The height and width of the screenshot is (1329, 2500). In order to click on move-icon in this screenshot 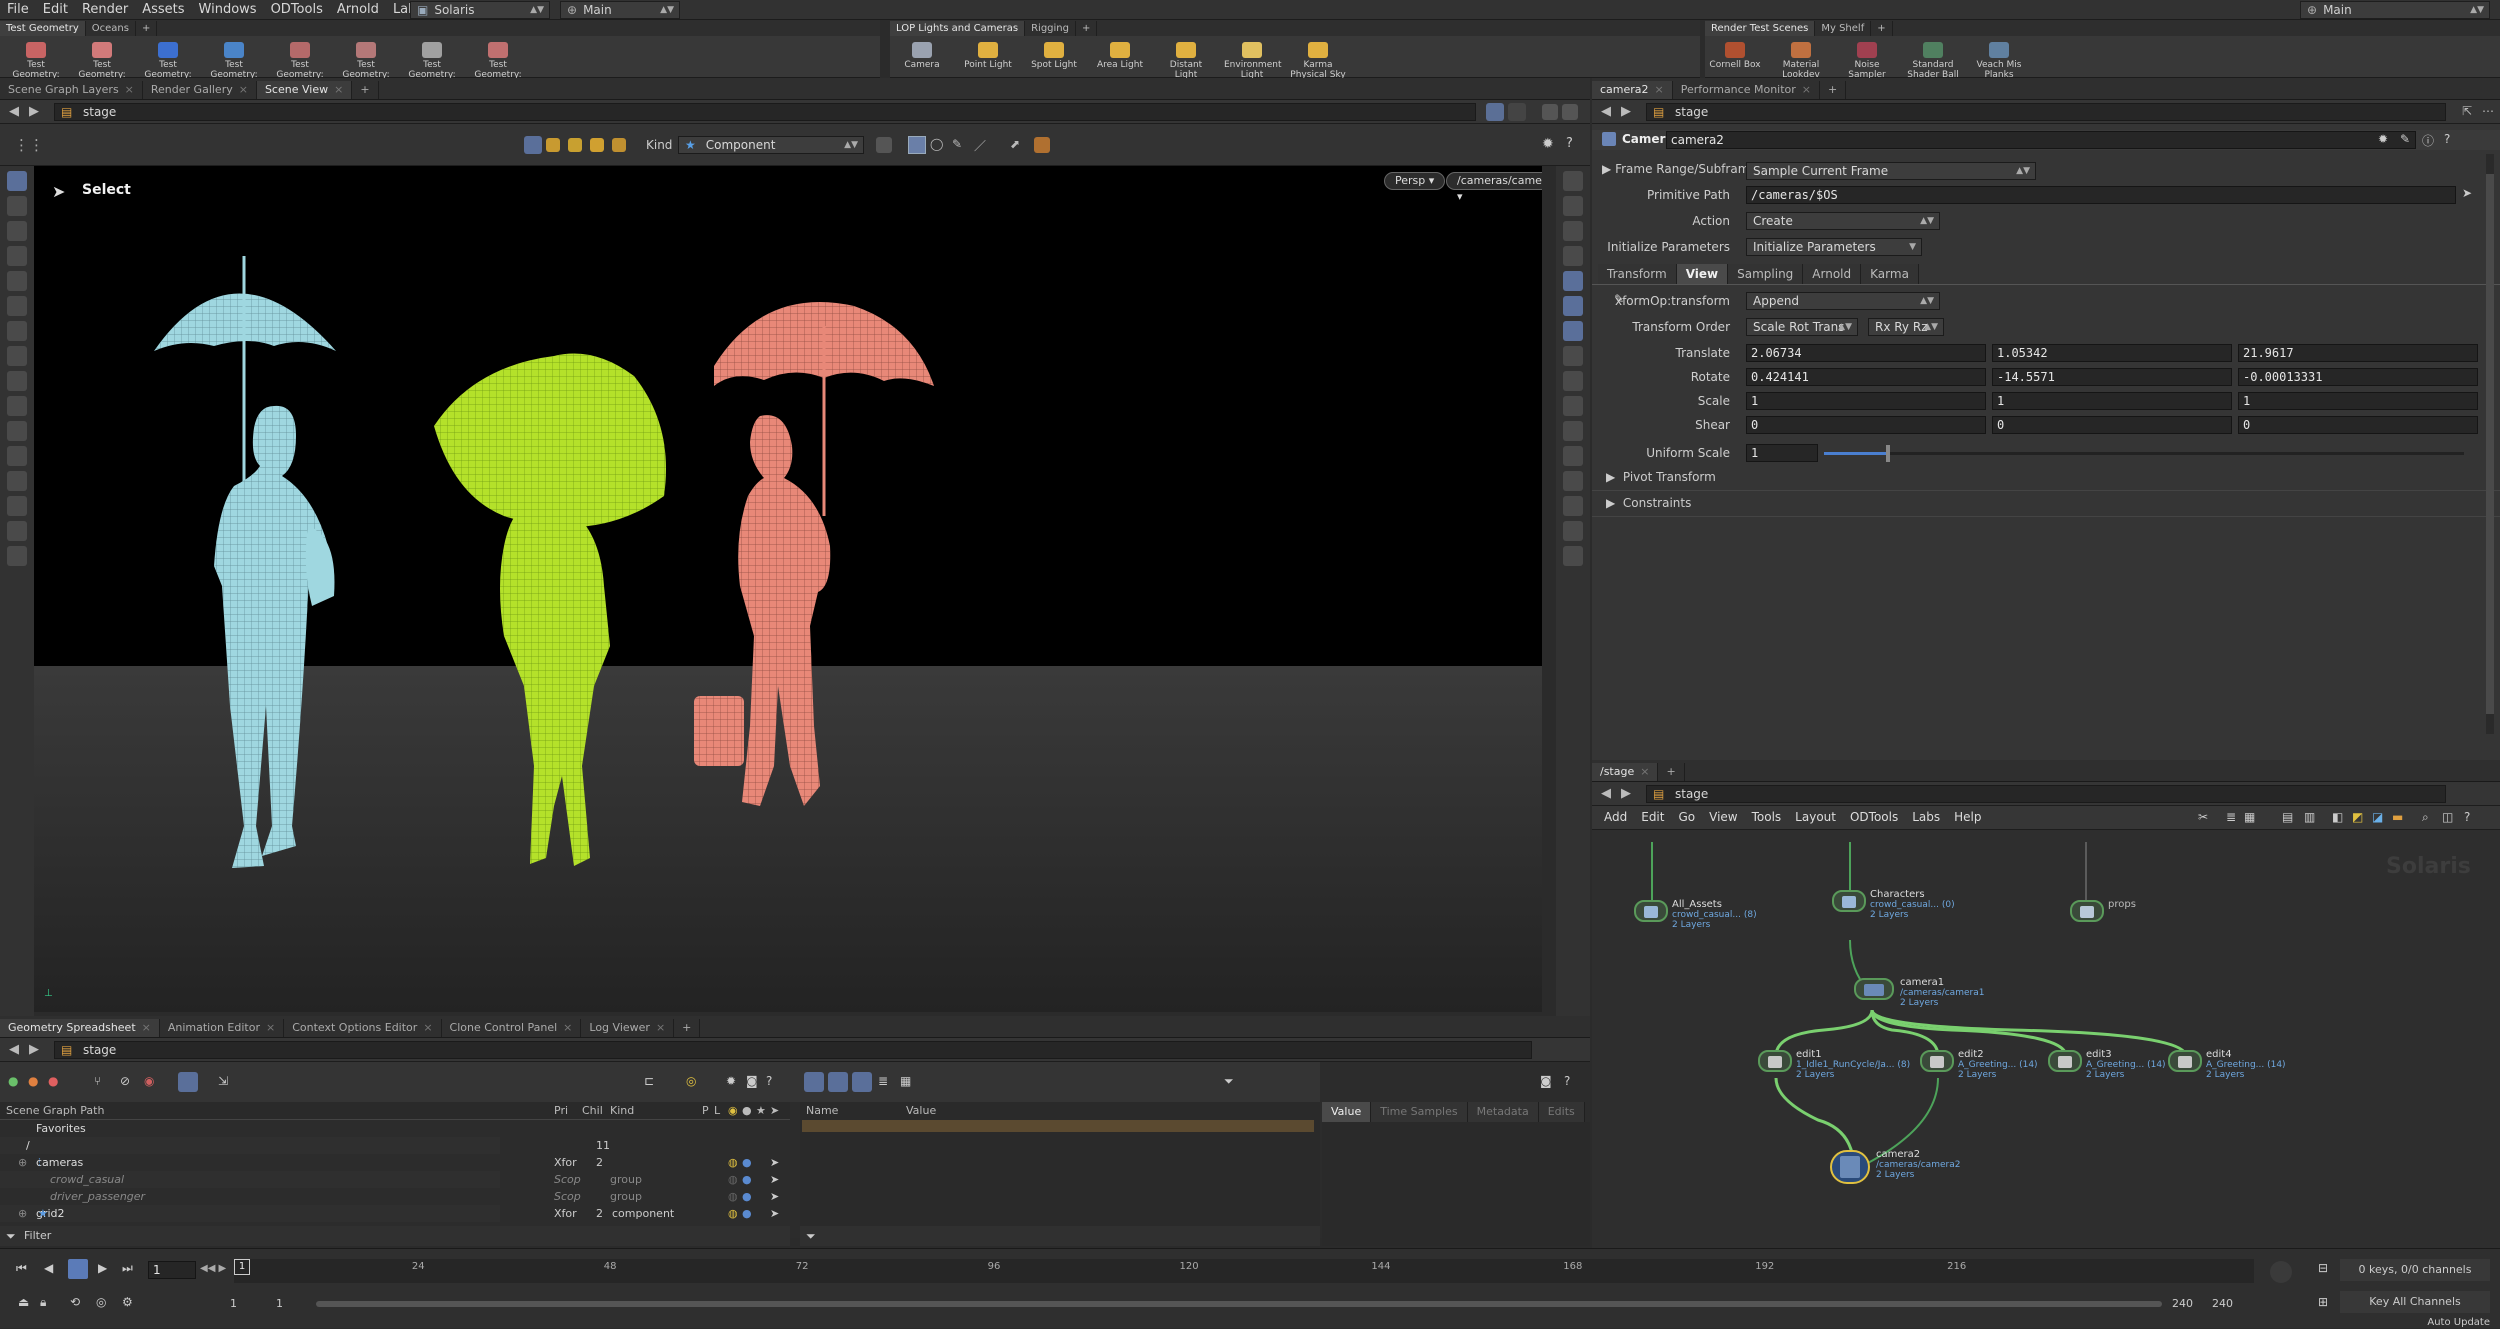, I will do `click(17, 406)`.